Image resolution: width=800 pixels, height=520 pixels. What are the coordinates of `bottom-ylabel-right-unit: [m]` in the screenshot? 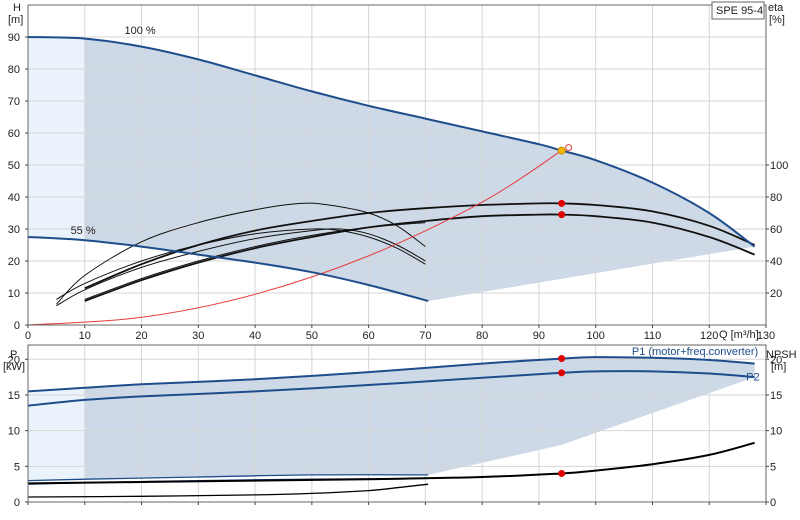 It's located at (778, 367).